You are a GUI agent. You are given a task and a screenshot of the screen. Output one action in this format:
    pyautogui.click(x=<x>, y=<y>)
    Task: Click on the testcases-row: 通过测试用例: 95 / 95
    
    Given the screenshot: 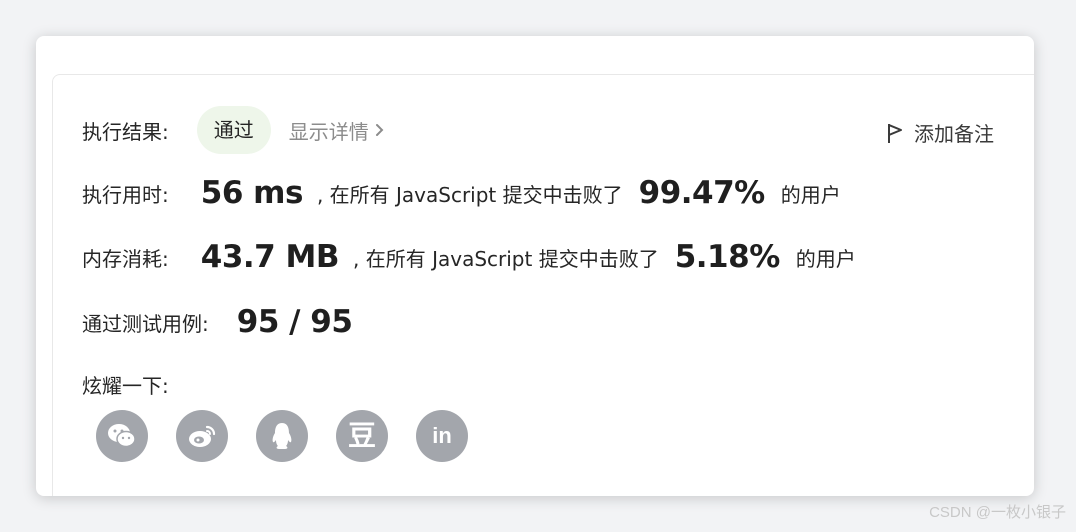 What is the action you would take?
    pyautogui.click(x=217, y=322)
    